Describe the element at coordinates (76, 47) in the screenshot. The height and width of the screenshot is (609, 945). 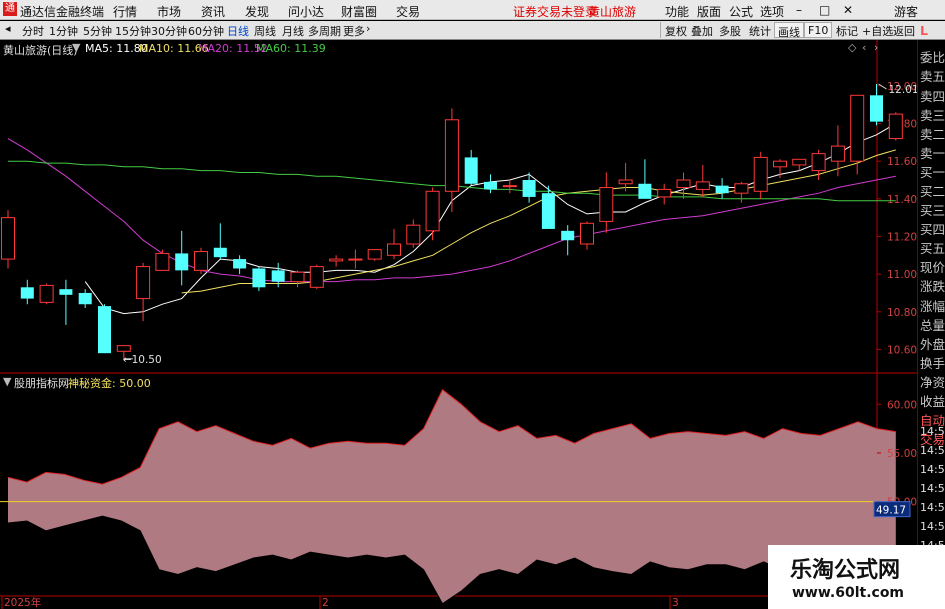
I see `settings-dropdown-icon: ▼` at that location.